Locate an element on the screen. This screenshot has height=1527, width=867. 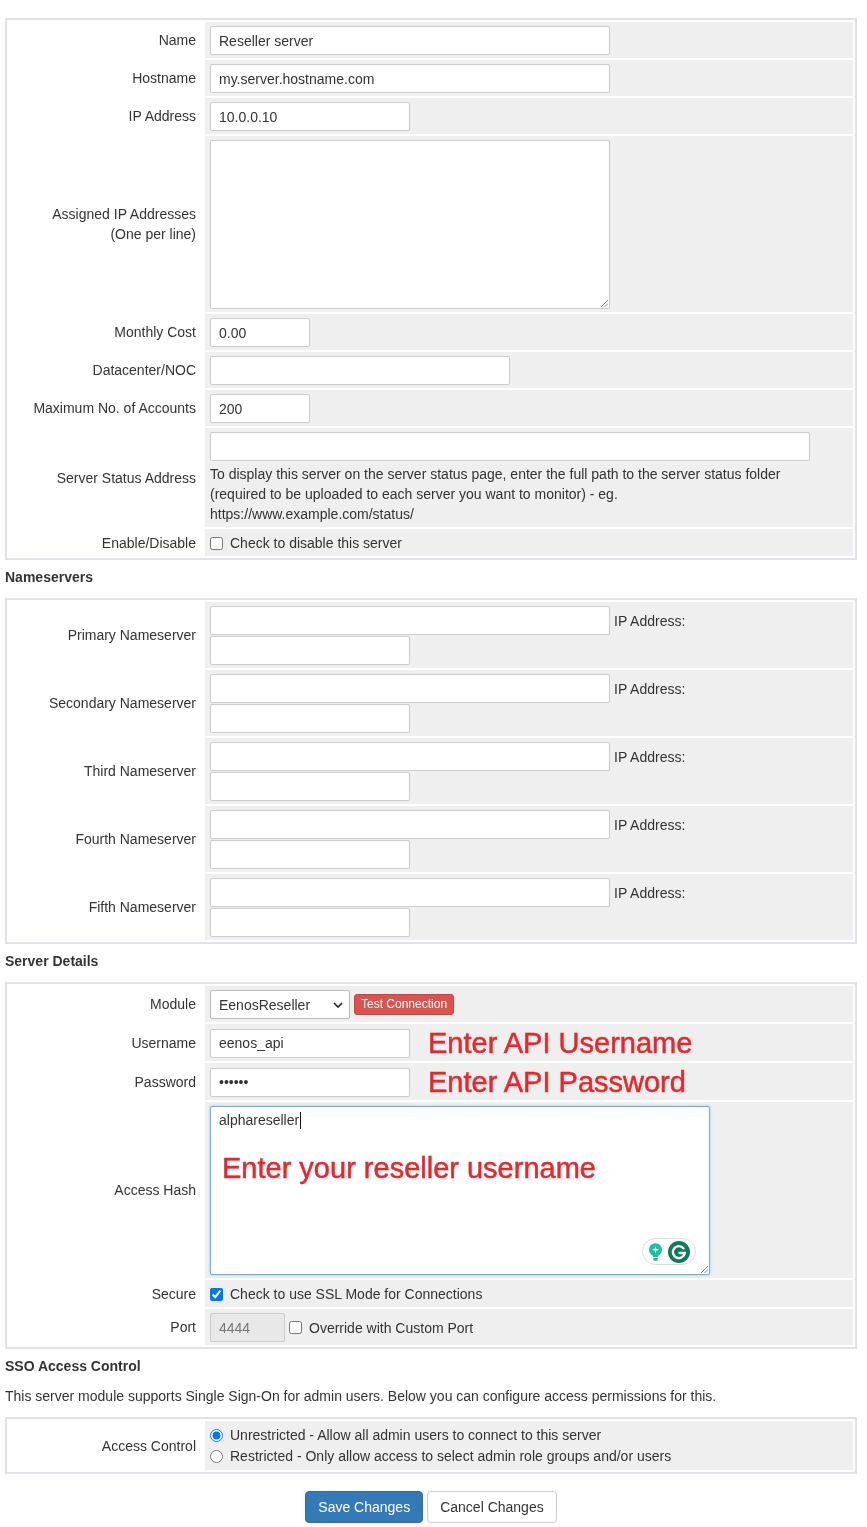
chevron-down-icon is located at coordinates (338, 1004).